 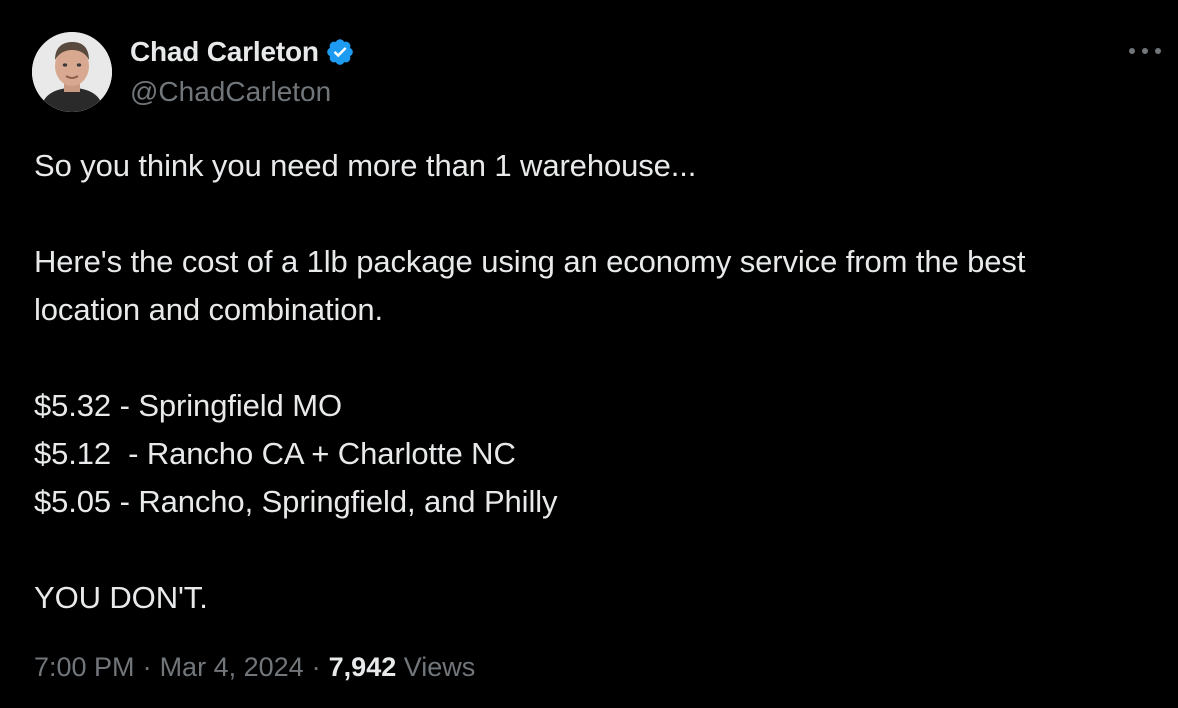 I want to click on tweet-text-line: YOU DON'T., so click(x=121, y=597).